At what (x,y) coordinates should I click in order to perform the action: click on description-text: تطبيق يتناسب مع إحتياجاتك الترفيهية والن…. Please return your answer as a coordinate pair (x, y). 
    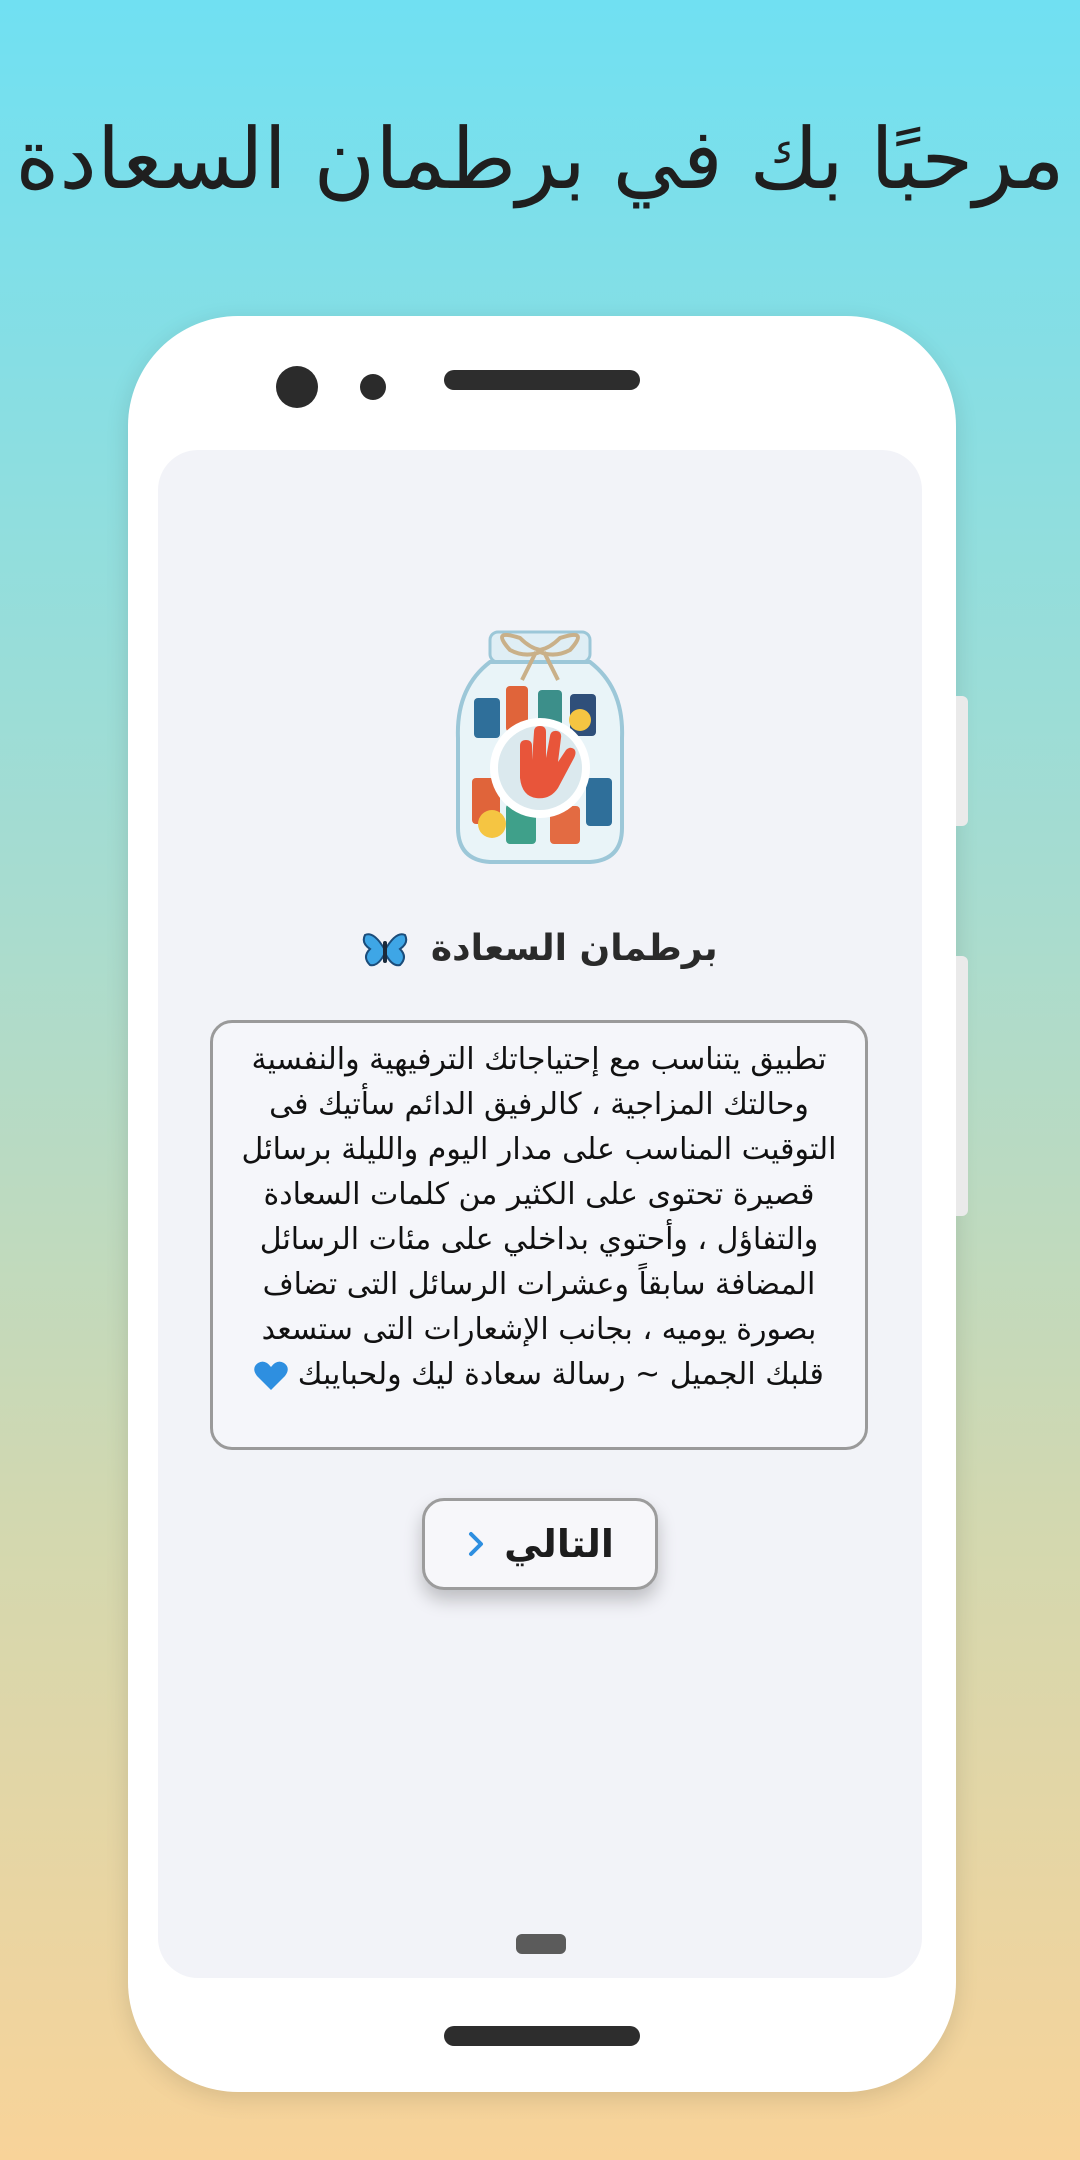
    Looking at the image, I should click on (539, 1217).